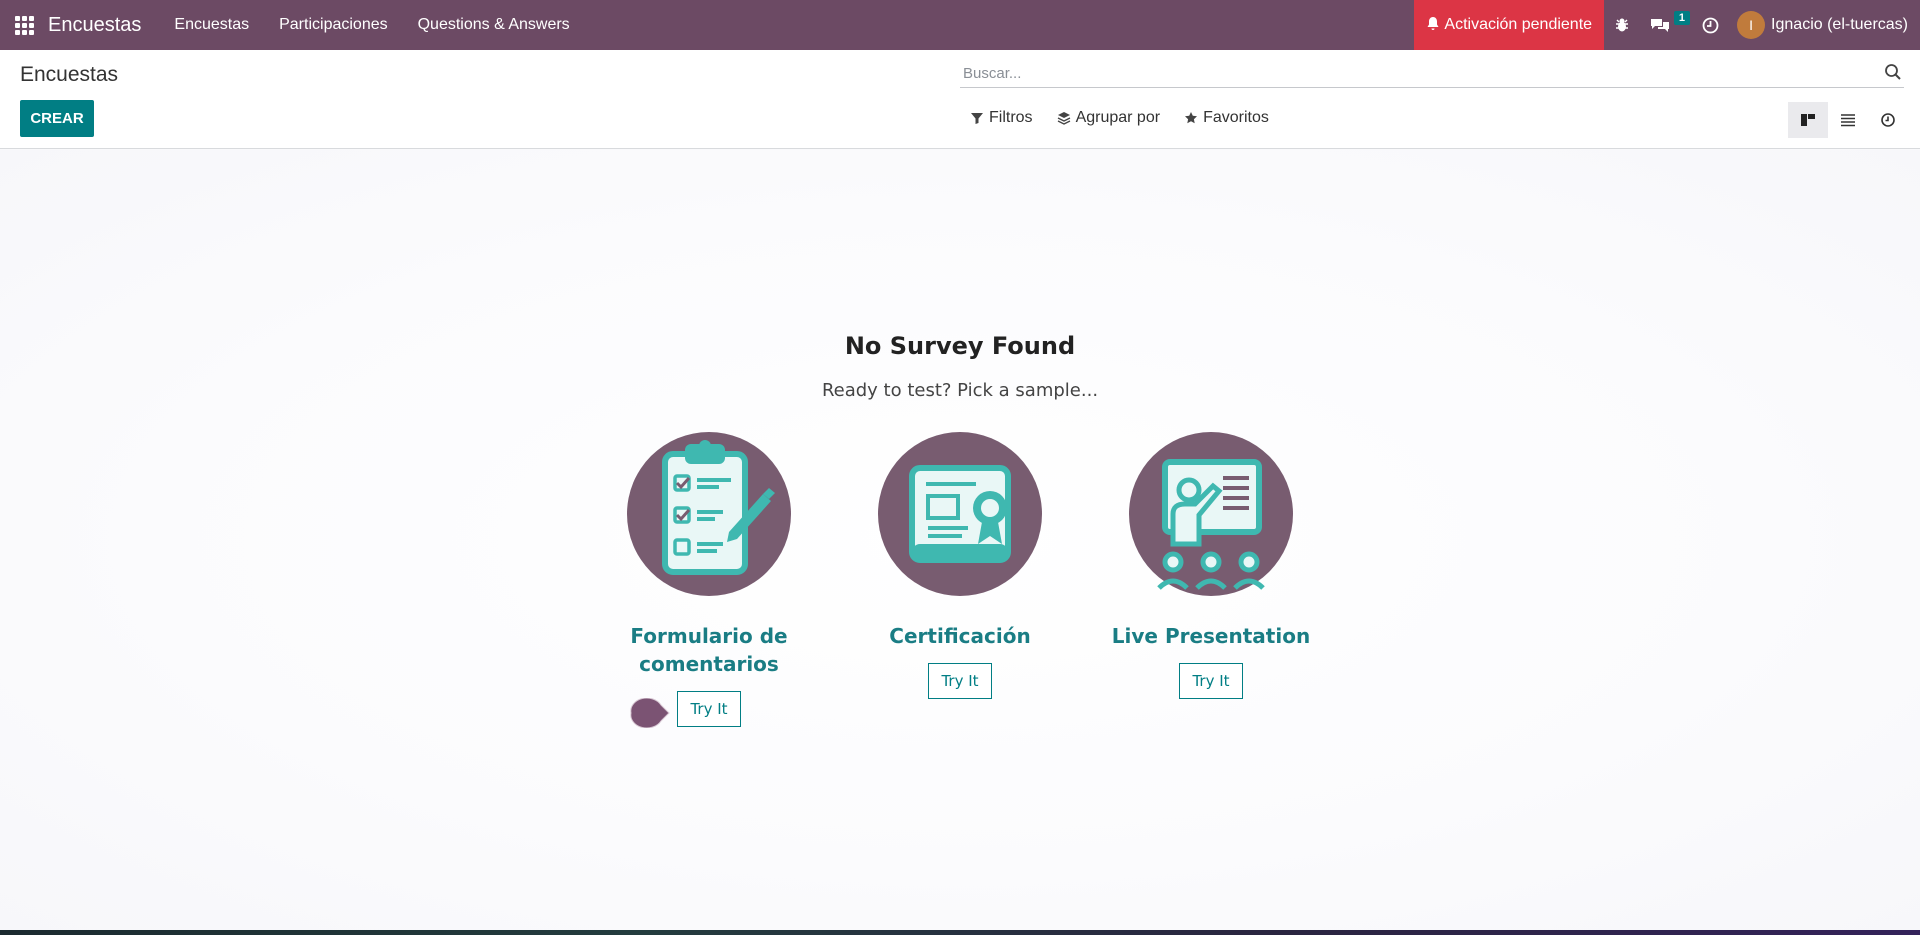 Image resolution: width=1920 pixels, height=935 pixels. Describe the element at coordinates (1622, 25) in the screenshot. I see `debug-bug-icon` at that location.